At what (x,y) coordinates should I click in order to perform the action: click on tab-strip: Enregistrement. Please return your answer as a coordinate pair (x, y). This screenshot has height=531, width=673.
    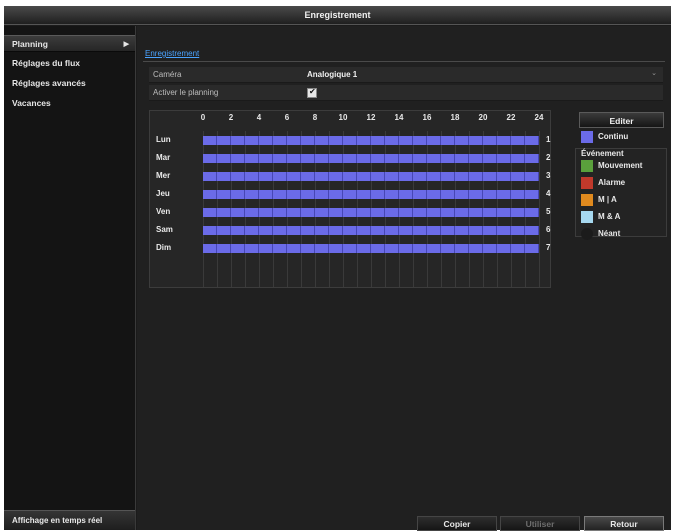
    Looking at the image, I should click on (404, 55).